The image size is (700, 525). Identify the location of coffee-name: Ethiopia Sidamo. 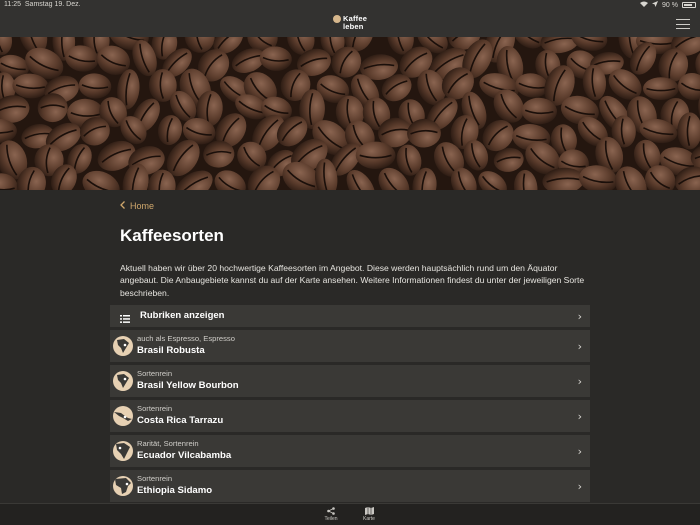
(175, 490).